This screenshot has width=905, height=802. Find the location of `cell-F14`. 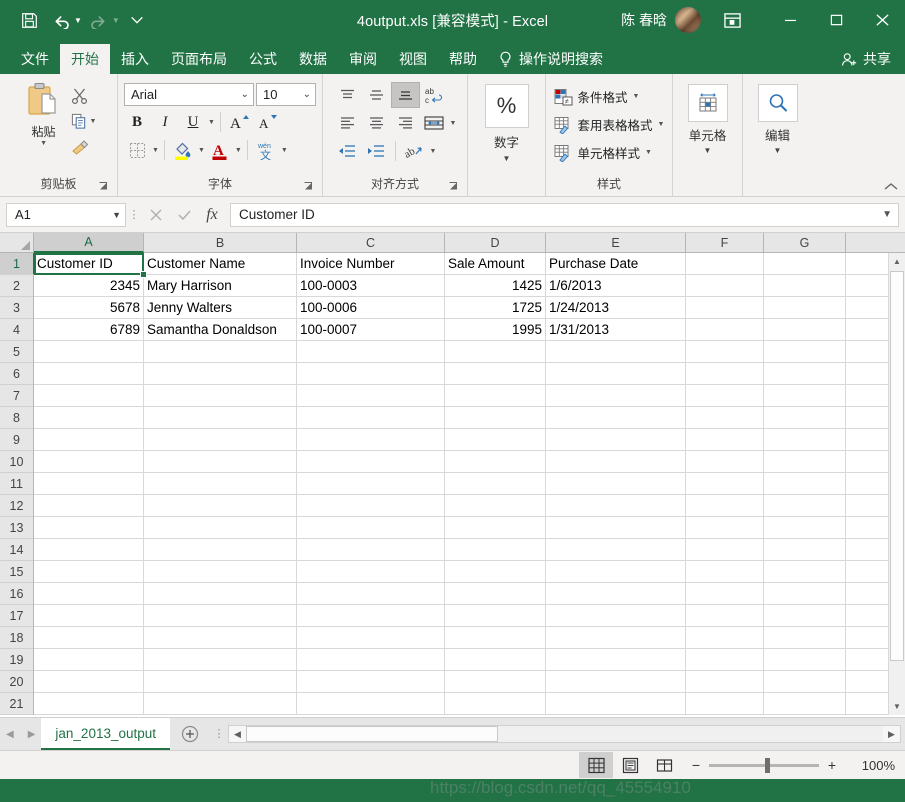

cell-F14 is located at coordinates (725, 550).